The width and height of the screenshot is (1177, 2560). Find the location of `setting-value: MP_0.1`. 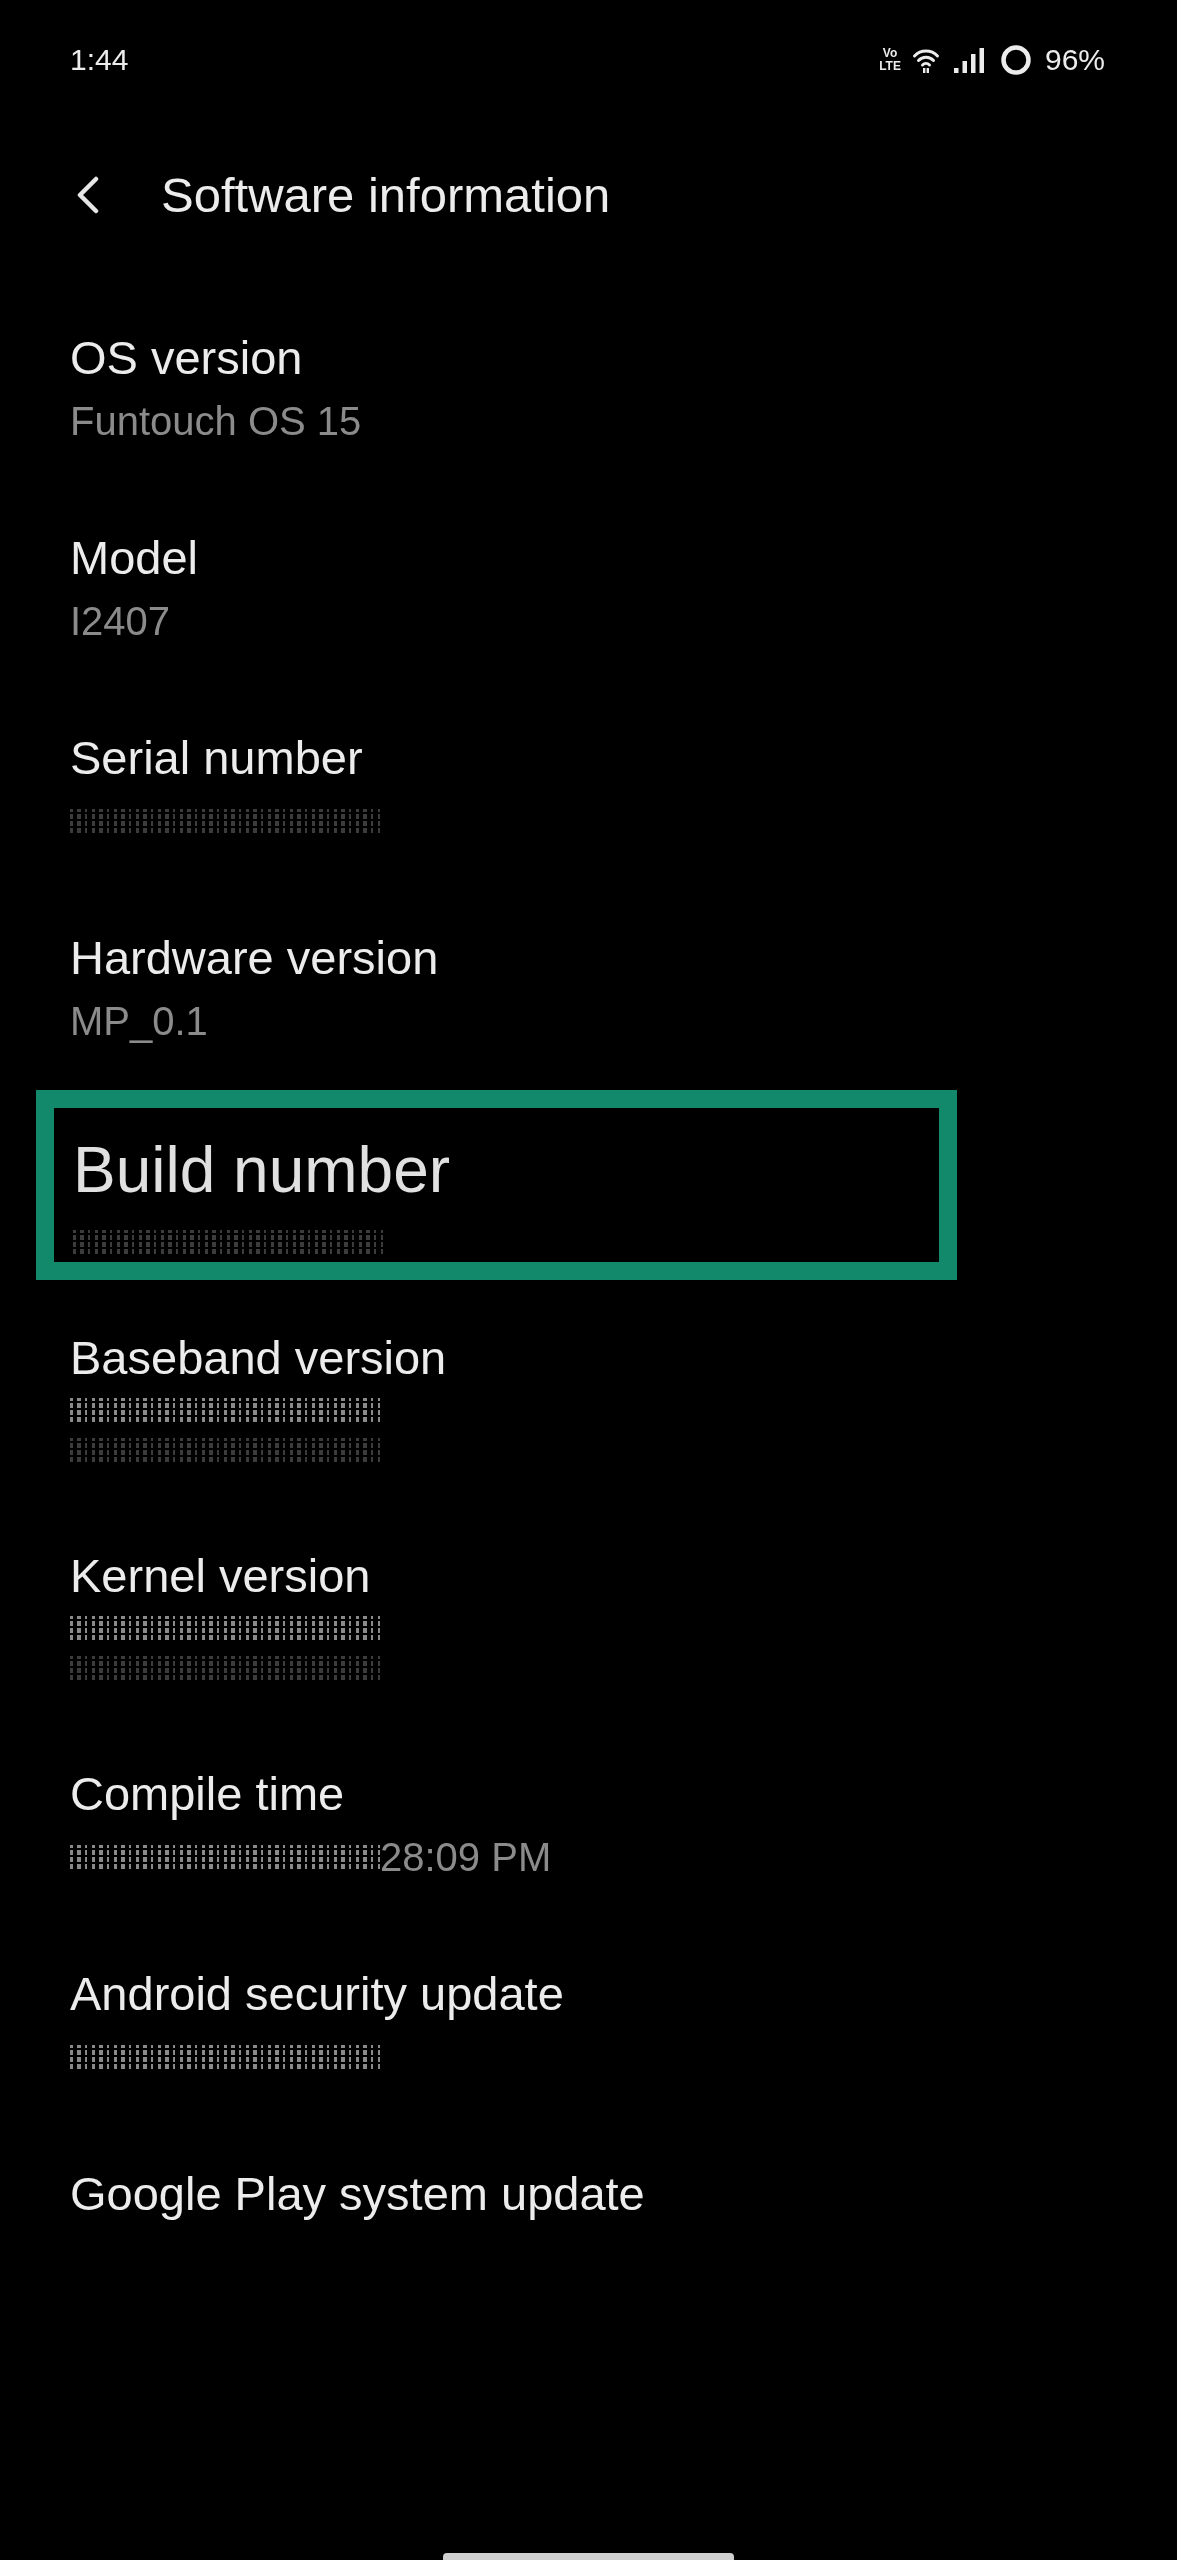

setting-value: MP_0.1 is located at coordinates (139, 1021).